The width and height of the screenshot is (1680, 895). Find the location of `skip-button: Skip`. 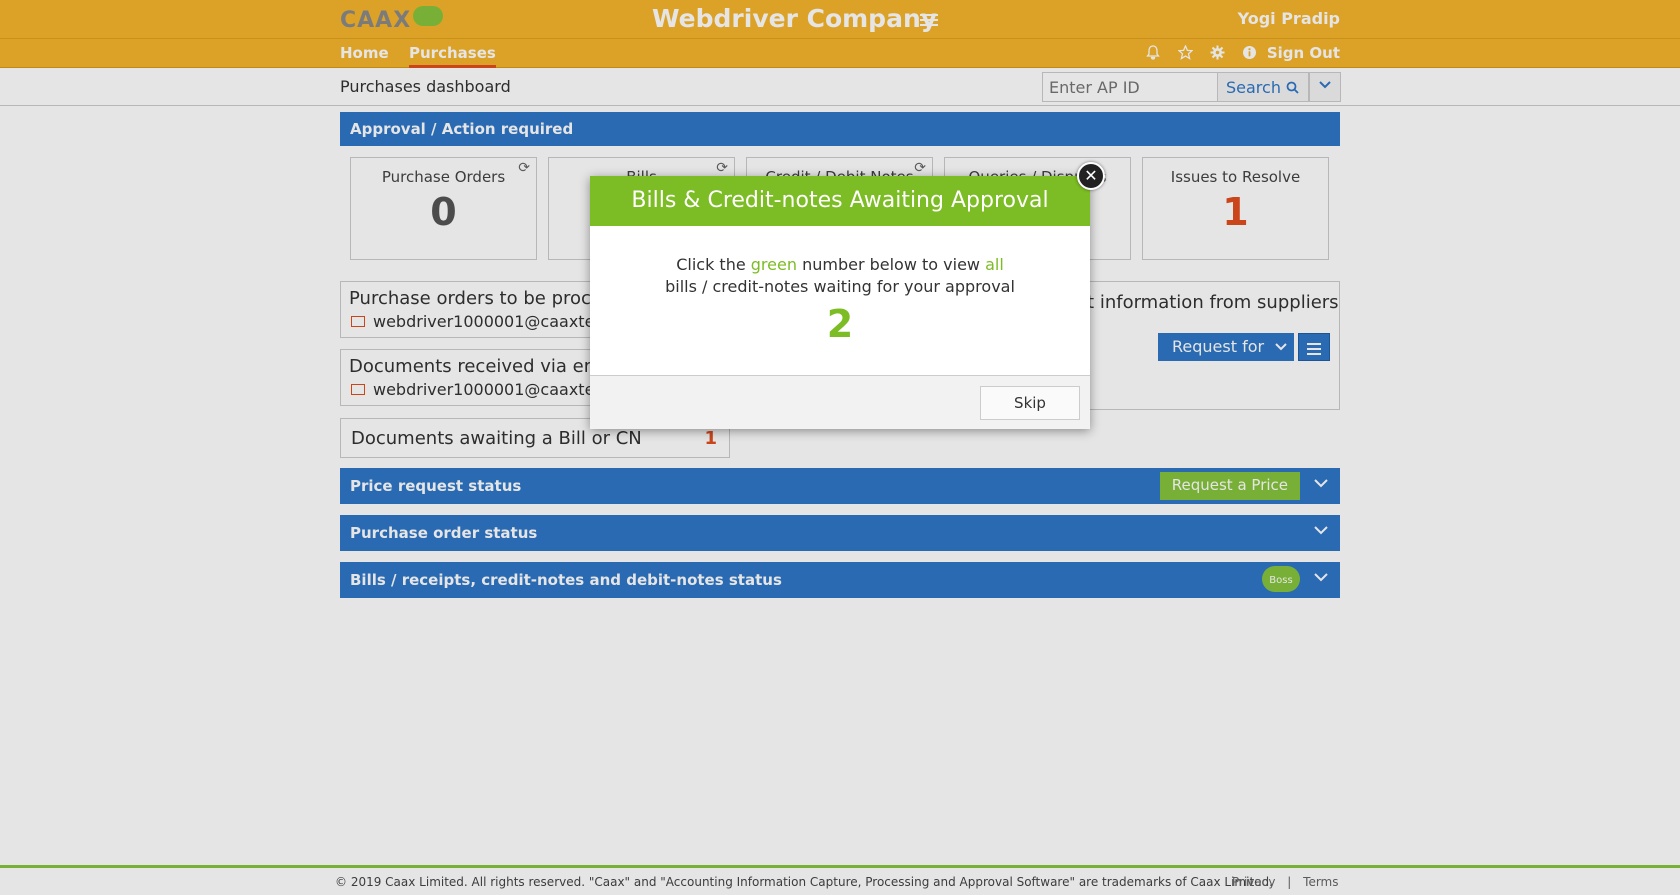

skip-button: Skip is located at coordinates (1030, 403).